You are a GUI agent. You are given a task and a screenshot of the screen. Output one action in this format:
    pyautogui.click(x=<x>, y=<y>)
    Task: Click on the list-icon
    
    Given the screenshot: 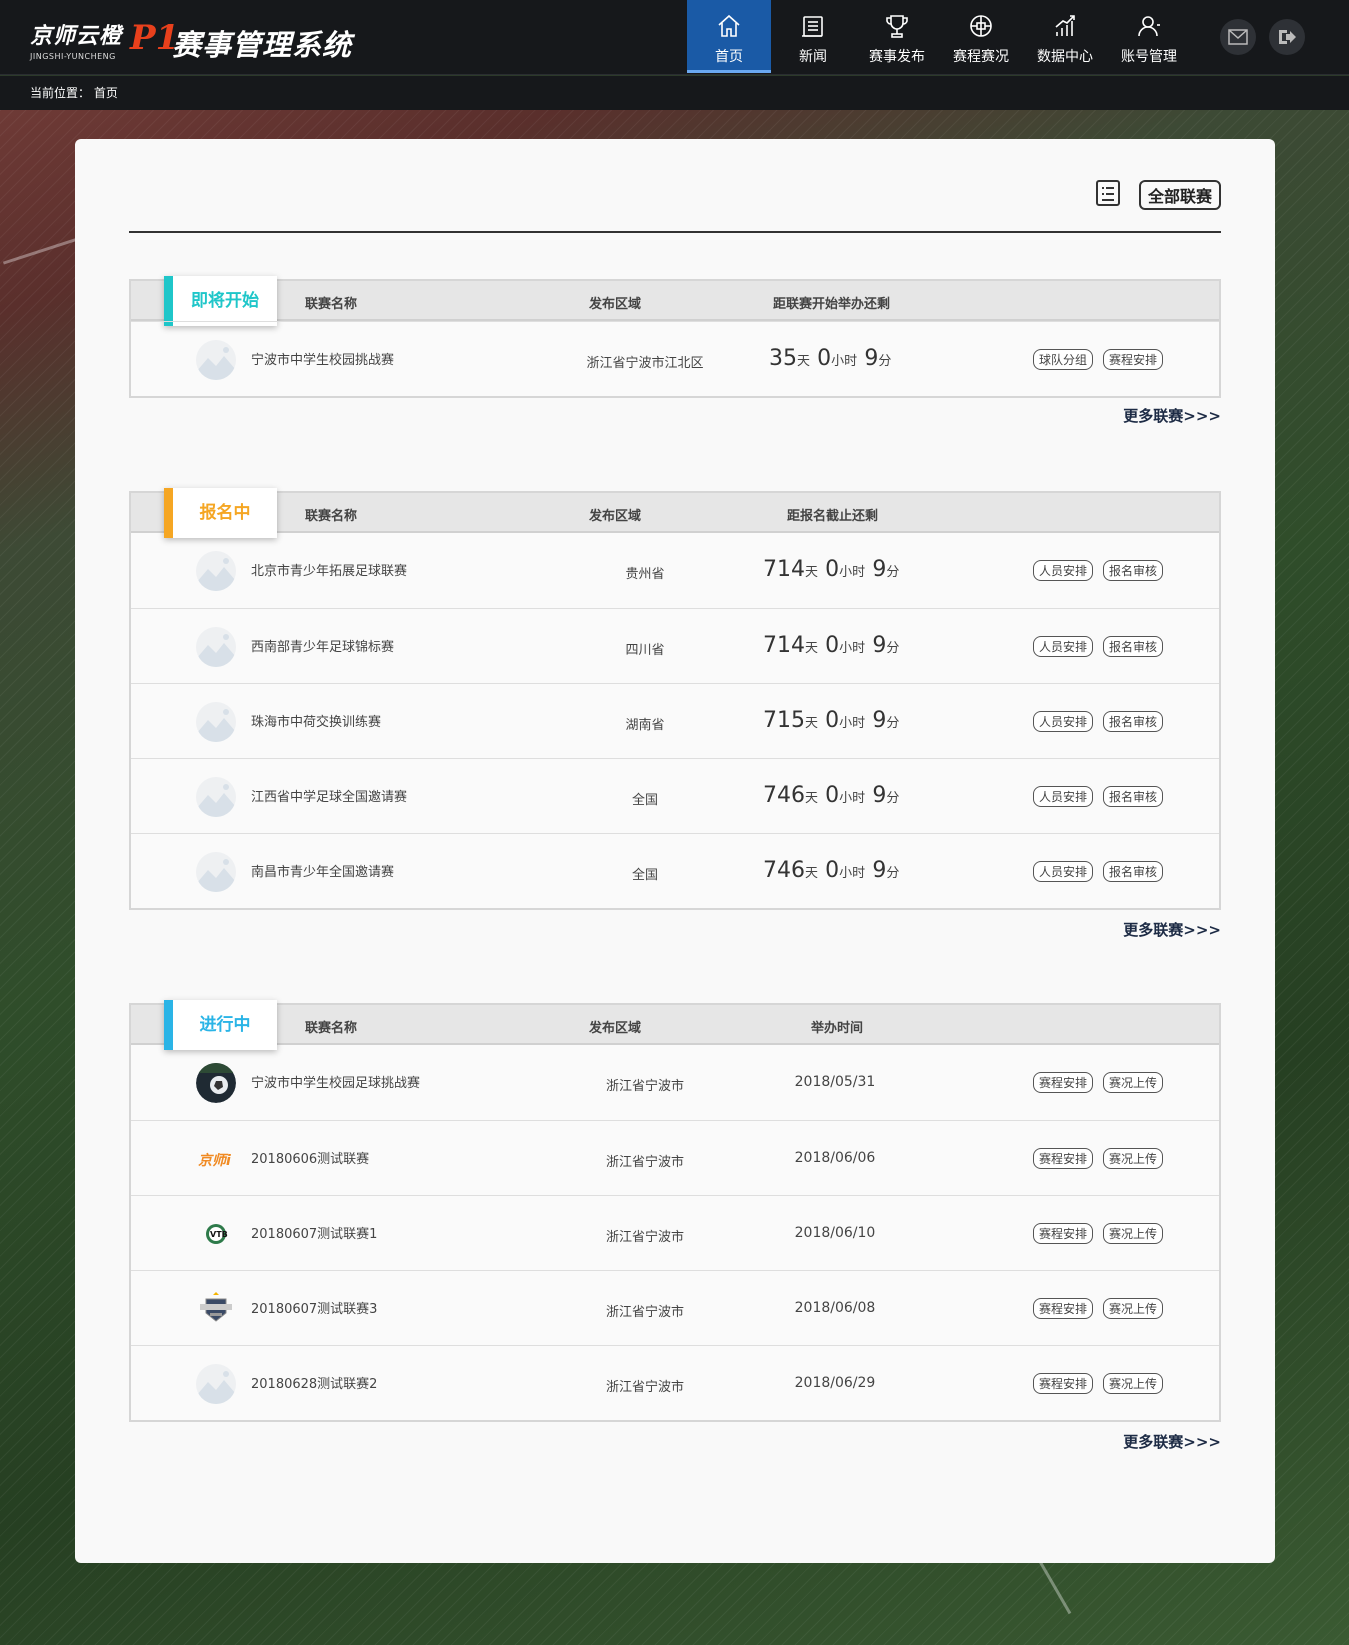 What is the action you would take?
    pyautogui.click(x=1108, y=193)
    